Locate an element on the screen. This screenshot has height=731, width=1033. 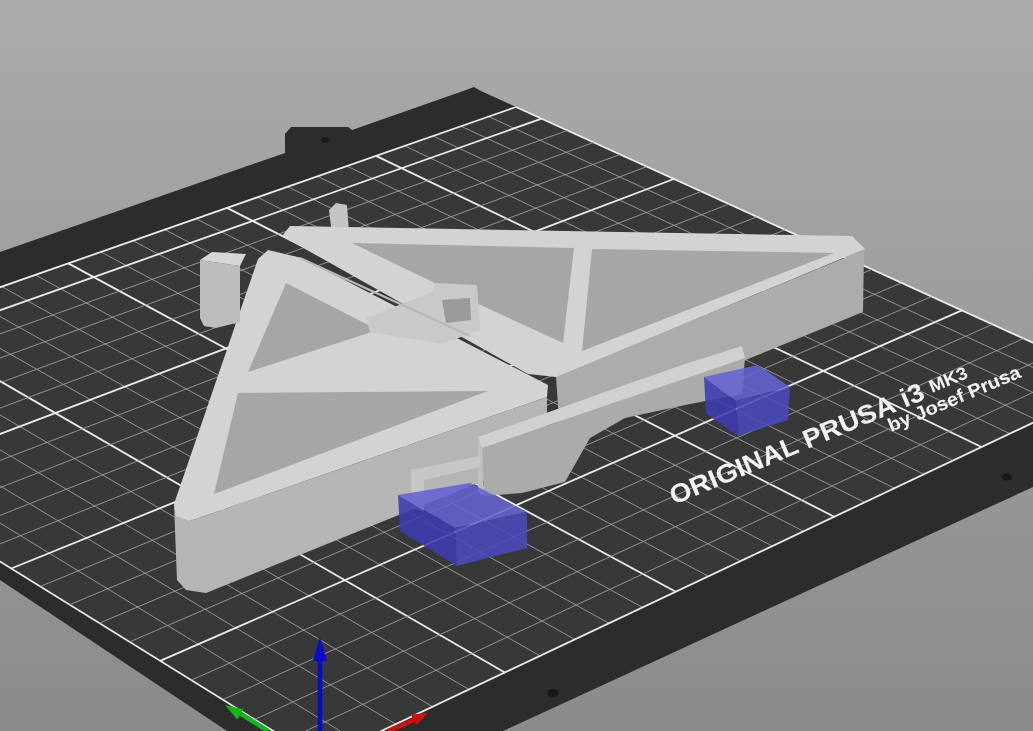
x-axis-arrow is located at coordinates (407, 722).